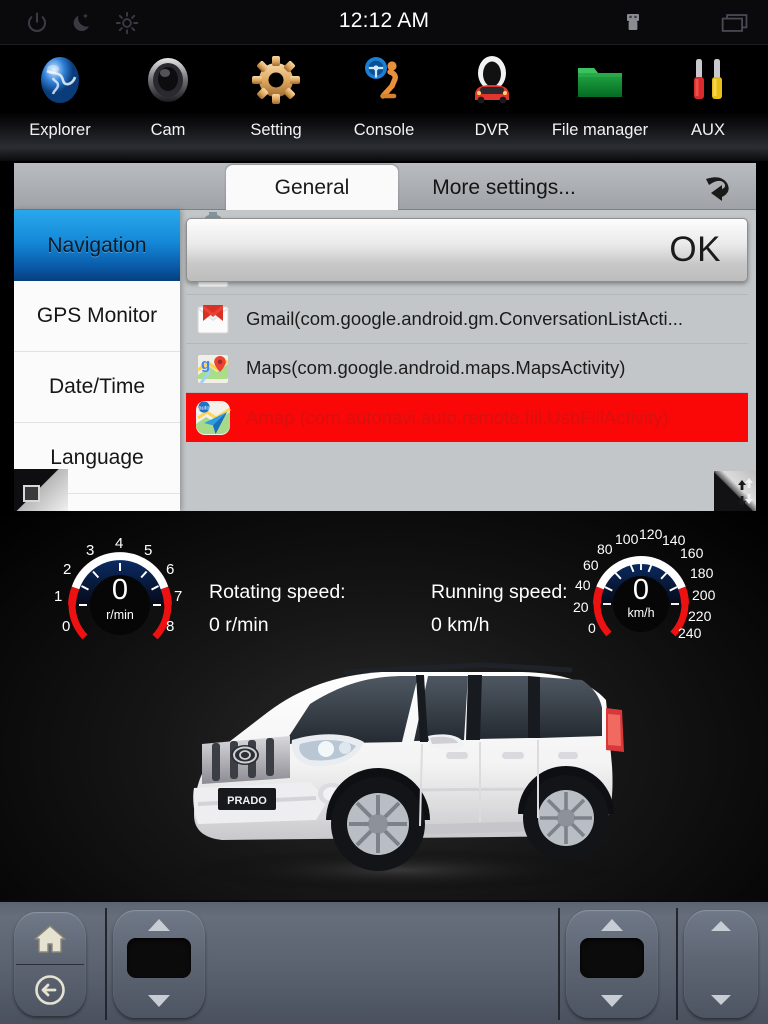 Image resolution: width=768 pixels, height=1024 pixels. Describe the element at coordinates (276, 130) in the screenshot. I see `app-label: Setting` at that location.